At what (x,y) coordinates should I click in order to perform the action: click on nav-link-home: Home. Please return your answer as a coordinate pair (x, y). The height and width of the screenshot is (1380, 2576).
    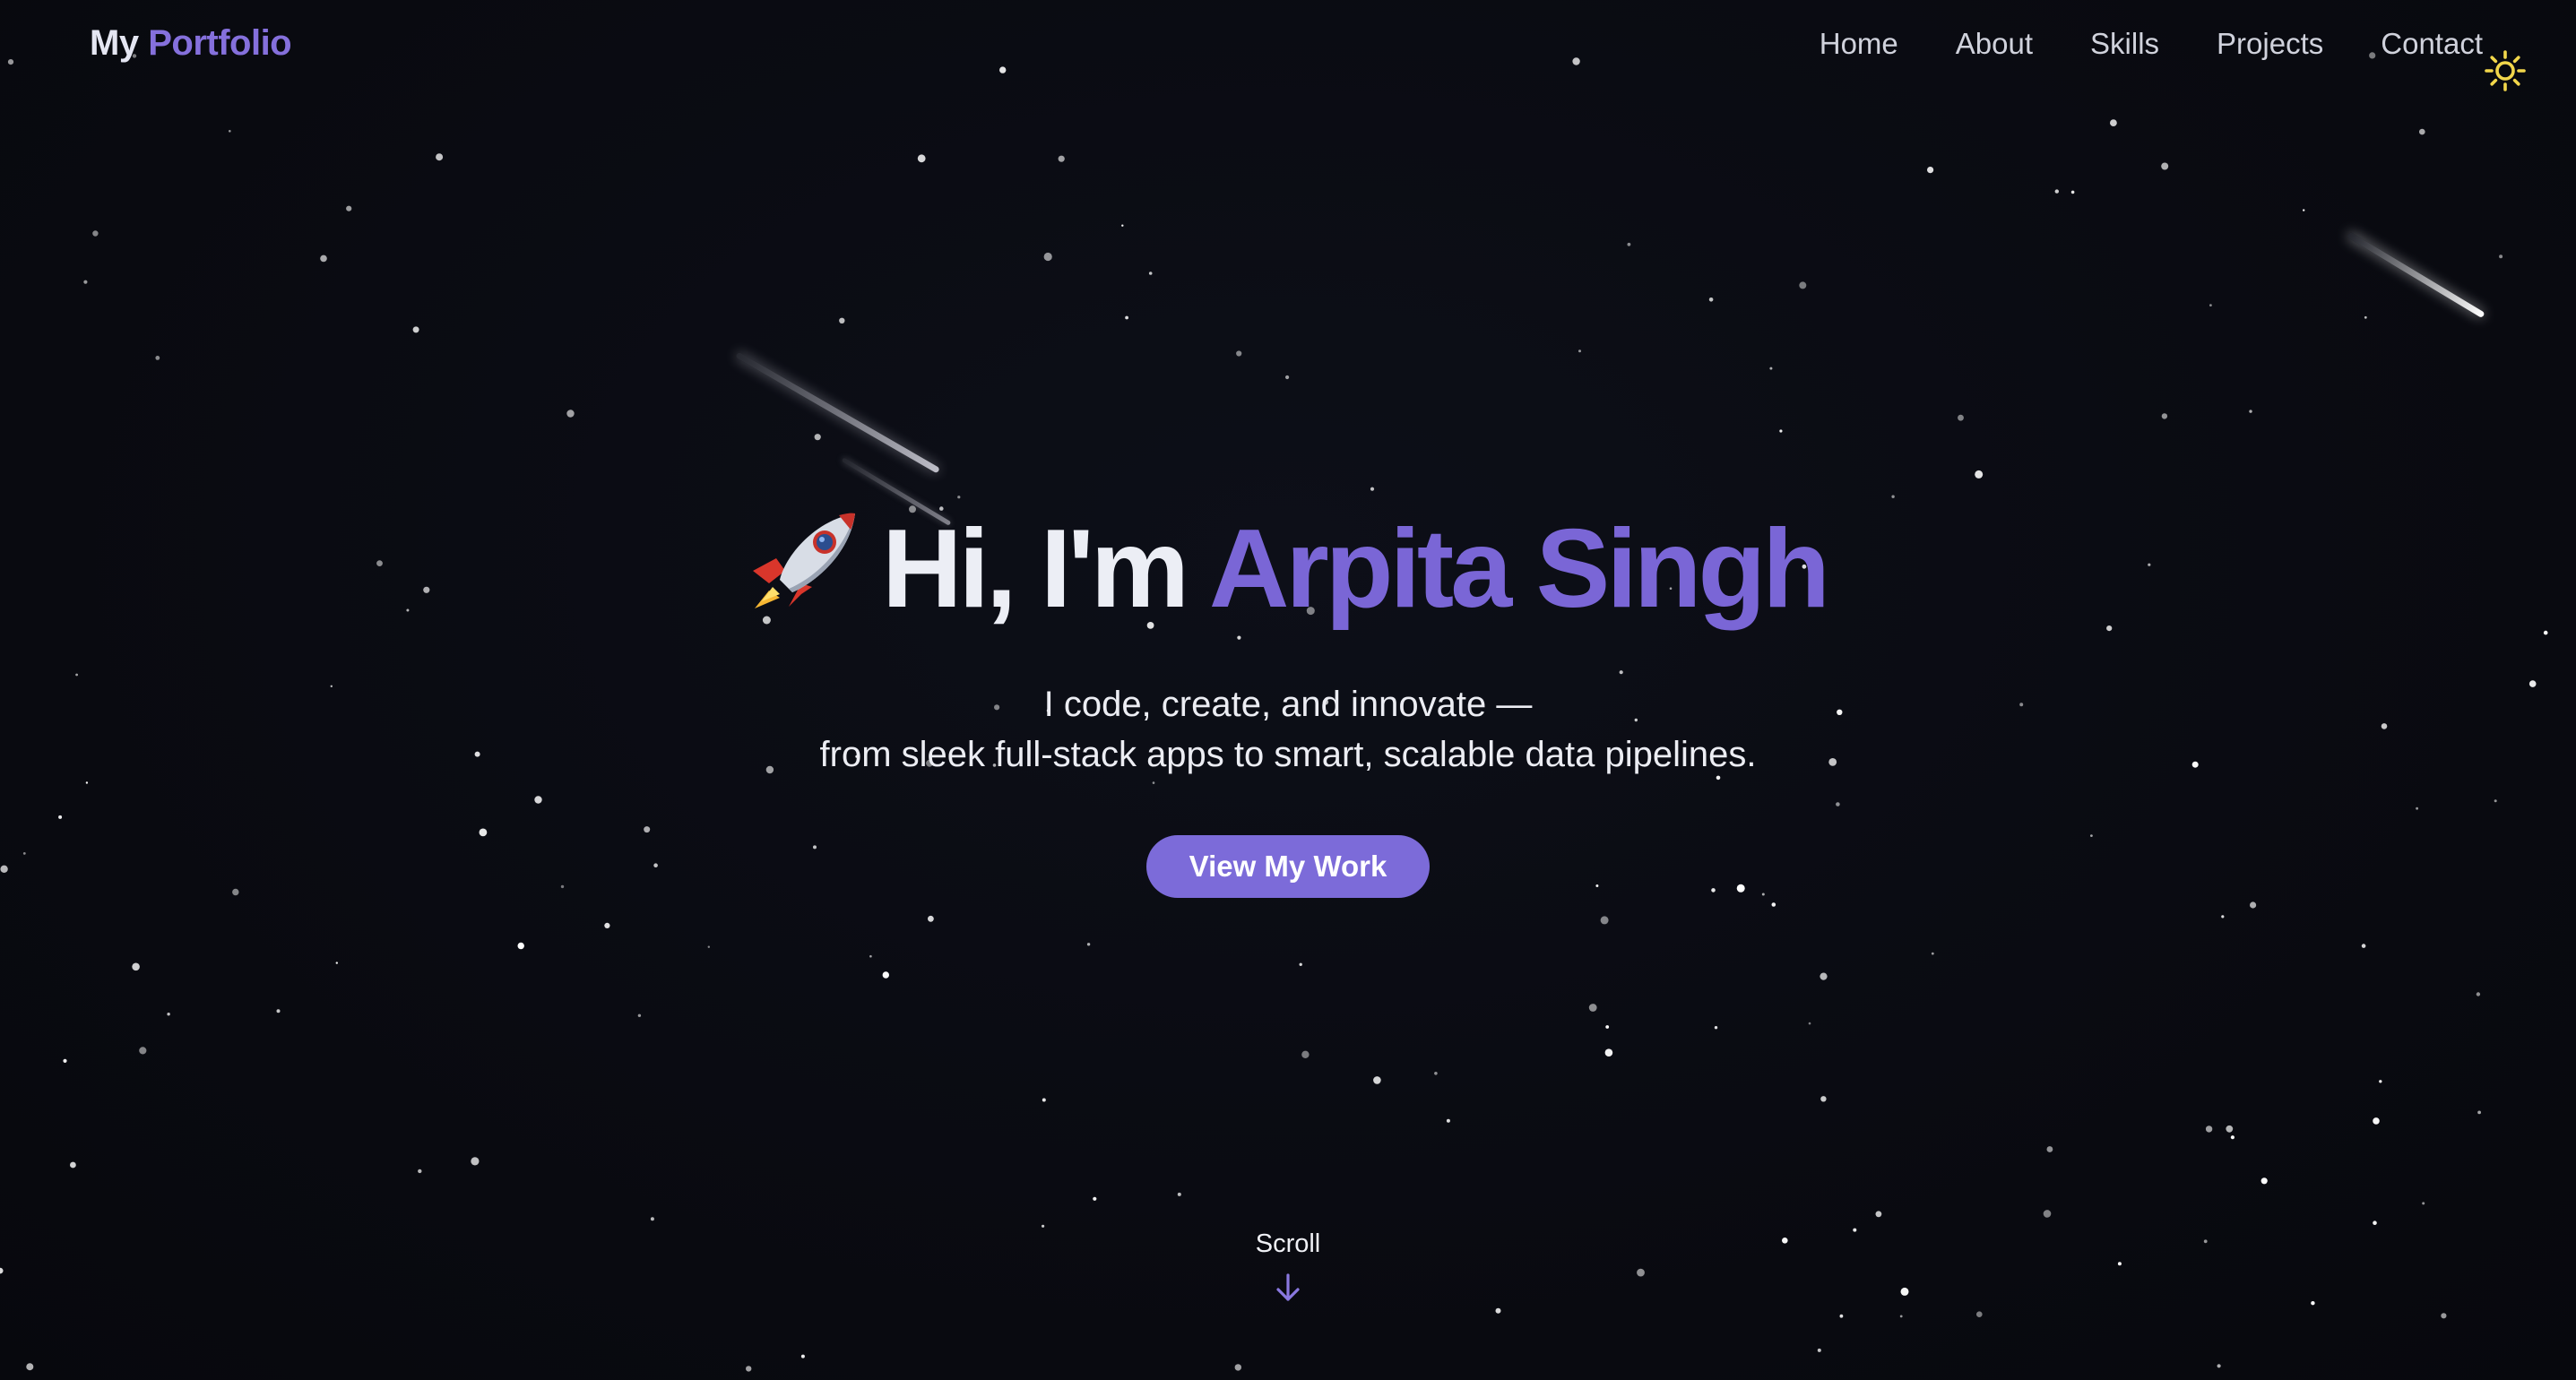
    Looking at the image, I should click on (1859, 44).